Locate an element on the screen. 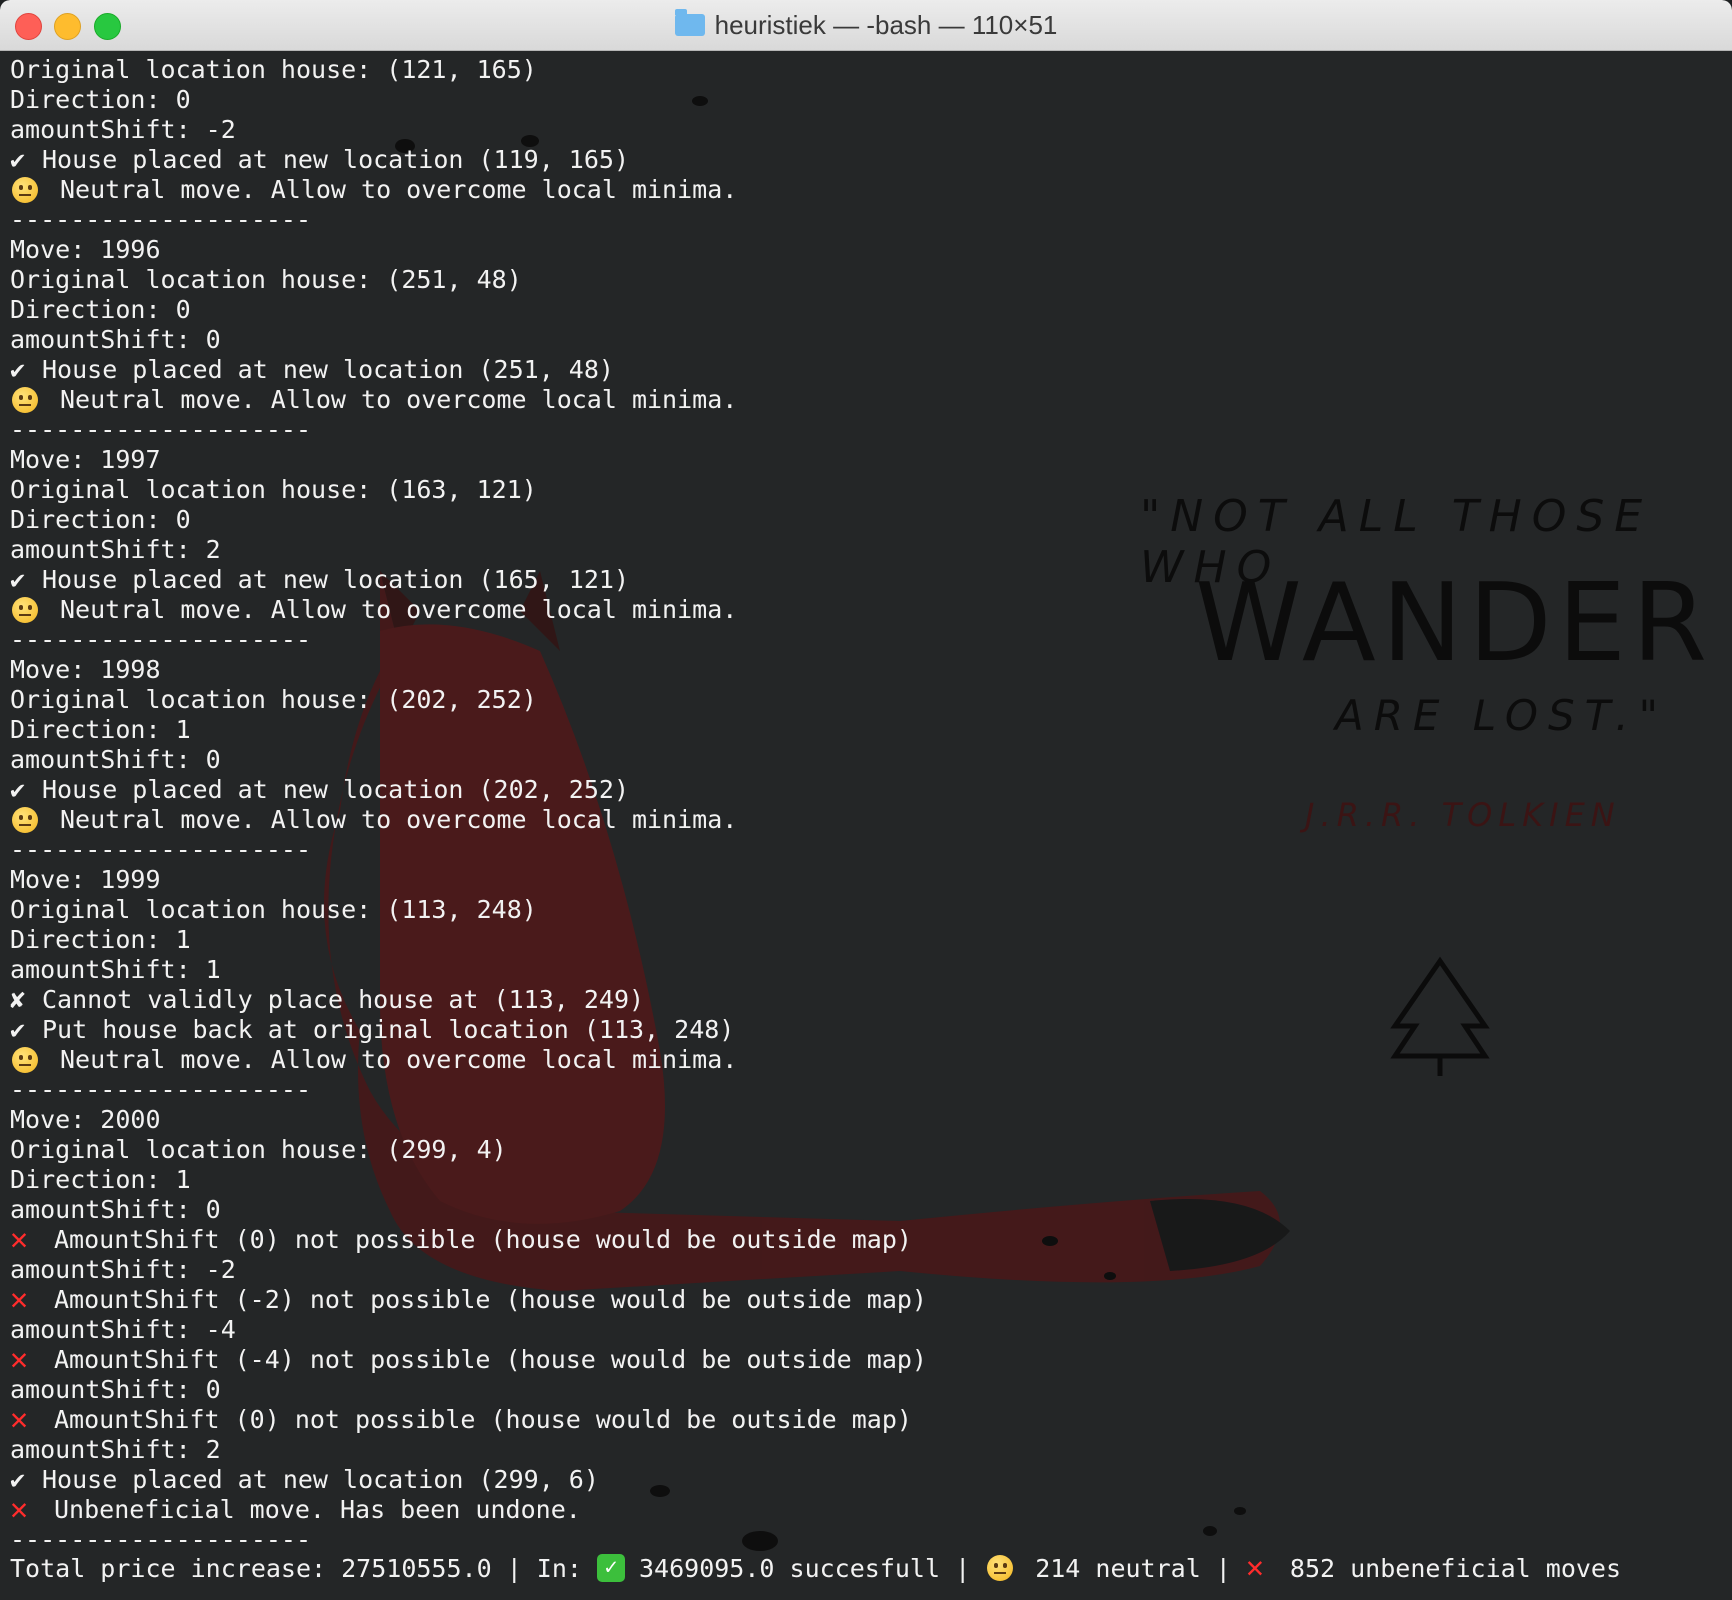 This screenshot has width=1732, height=1600. terminal-line-text: House placed at new location (202, 252) is located at coordinates (335, 789).